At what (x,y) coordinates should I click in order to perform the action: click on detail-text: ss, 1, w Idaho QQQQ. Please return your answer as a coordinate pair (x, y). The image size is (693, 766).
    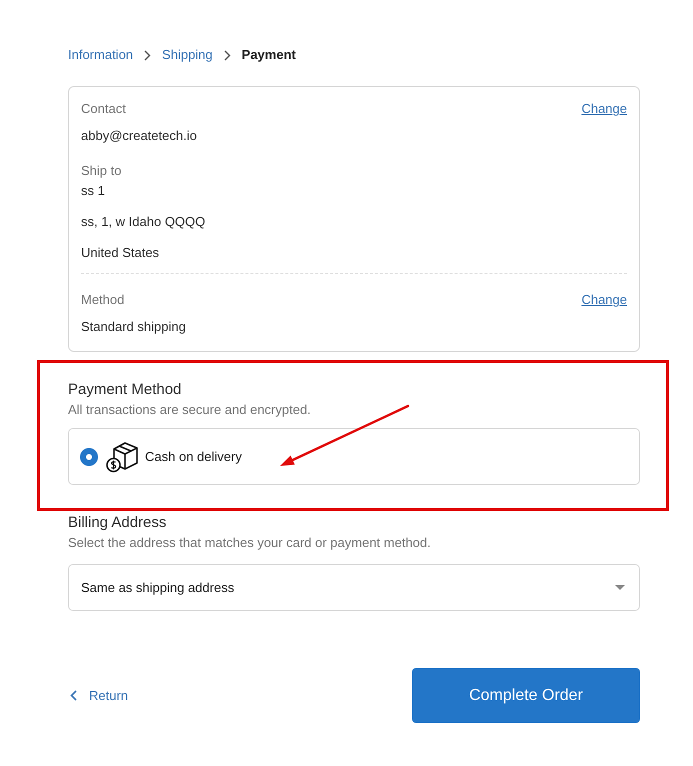
    Looking at the image, I should click on (143, 222).